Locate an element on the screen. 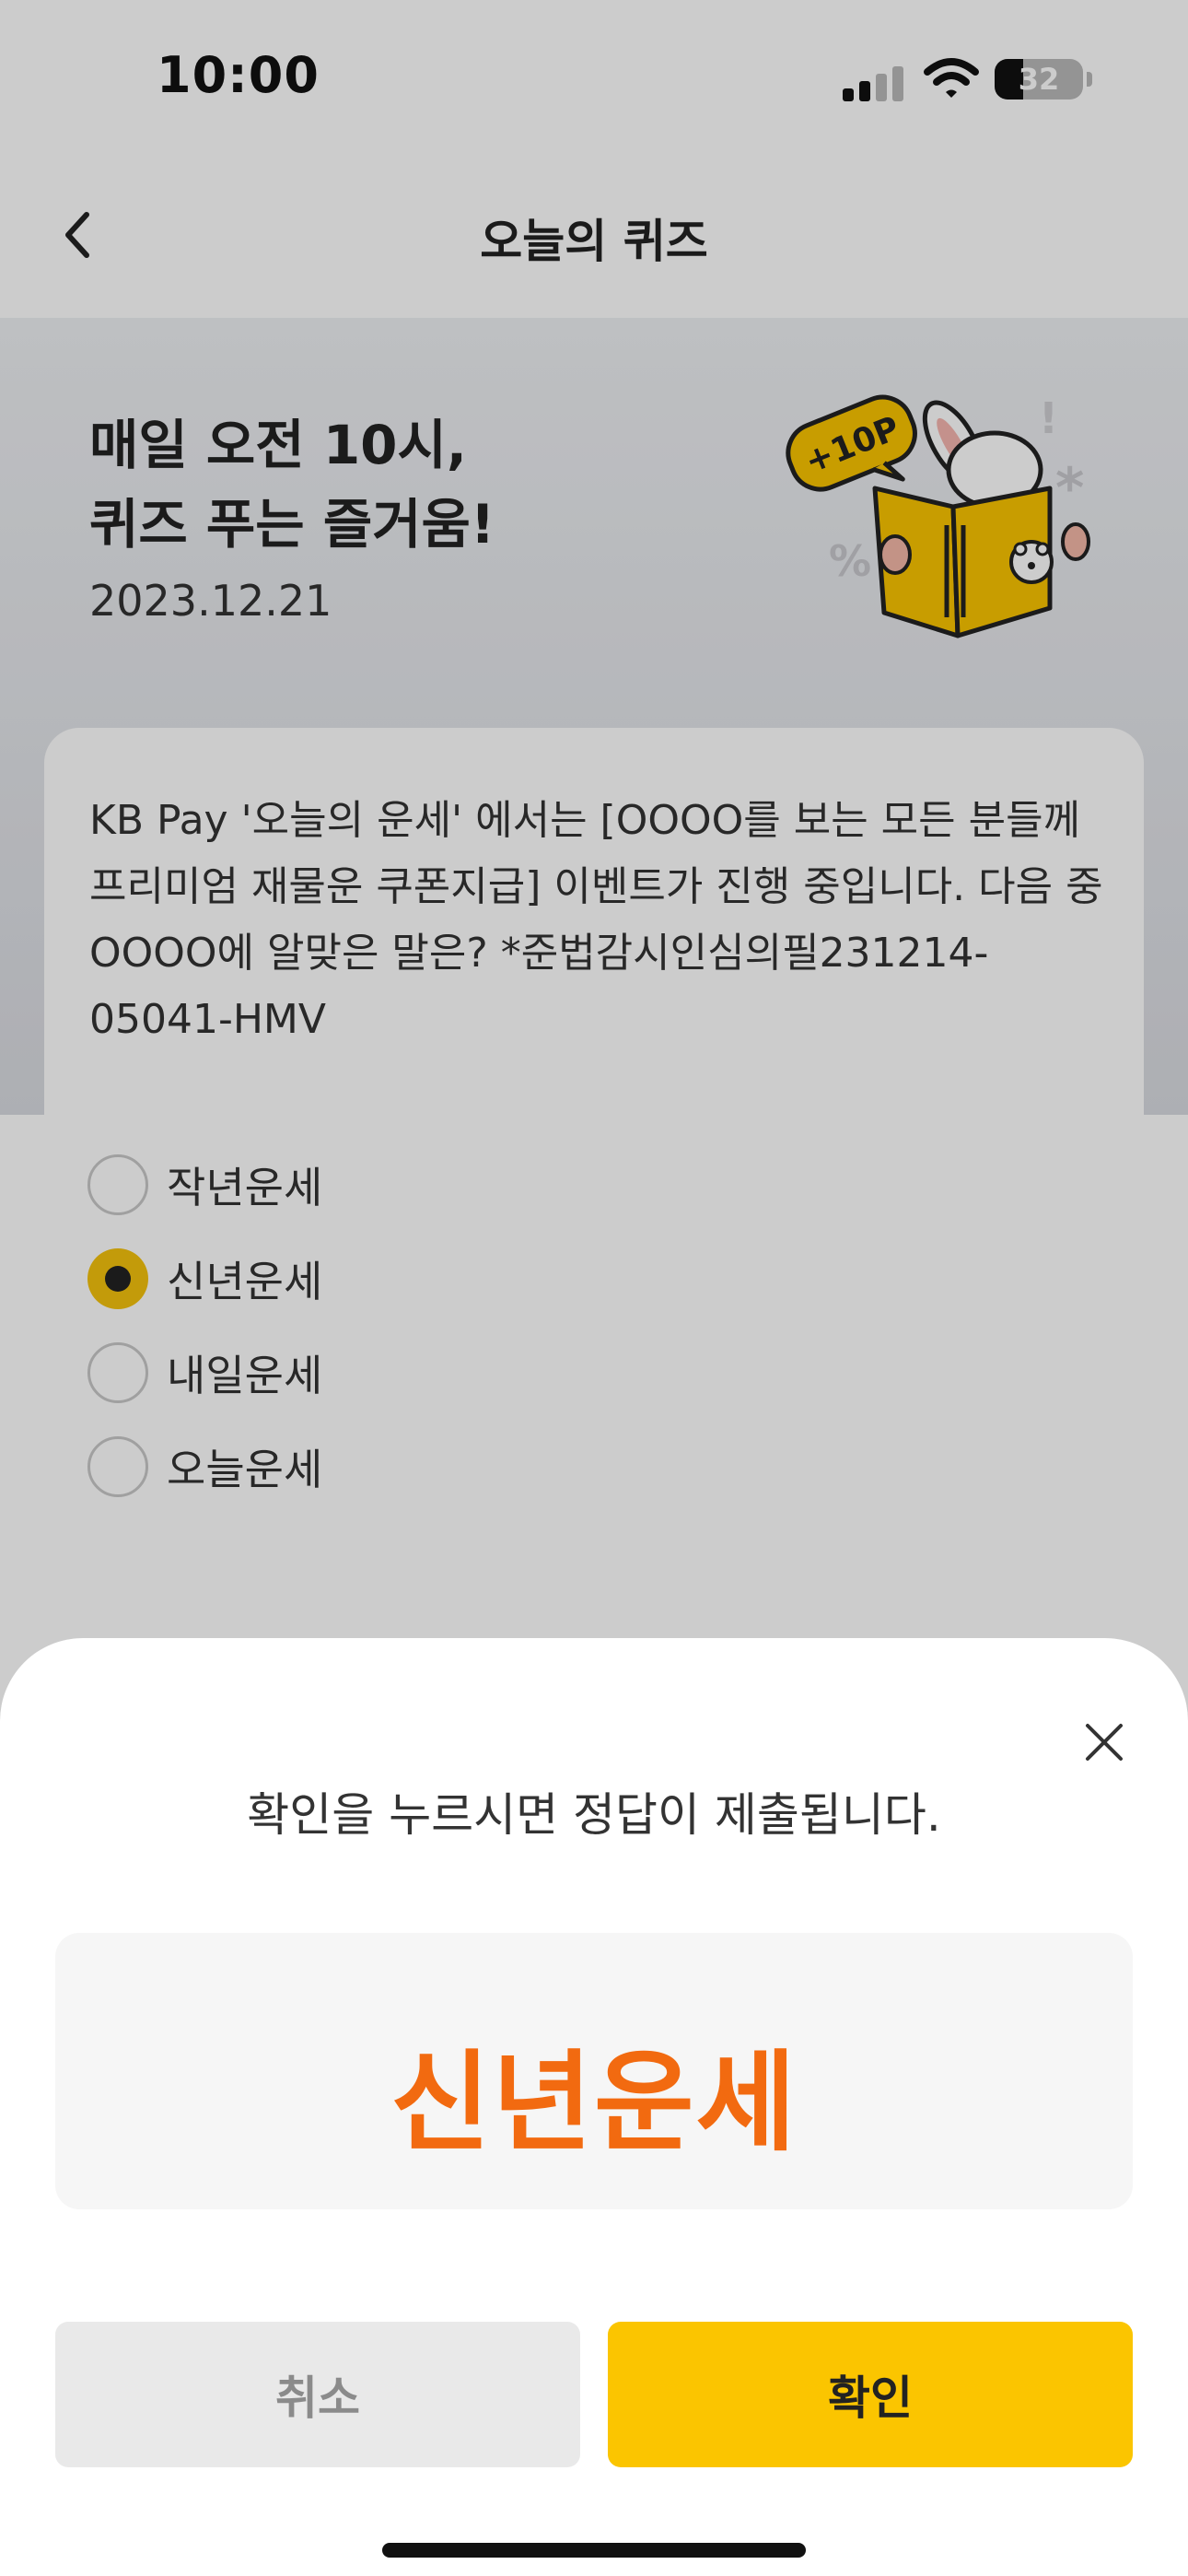 The image size is (1188, 2576). selected-answer-box: 신년운세 is located at coordinates (594, 2071).